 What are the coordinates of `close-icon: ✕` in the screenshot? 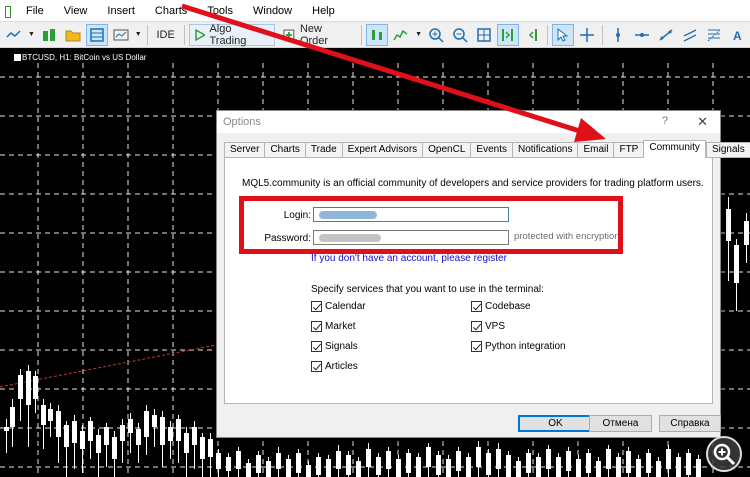 It's located at (702, 122).